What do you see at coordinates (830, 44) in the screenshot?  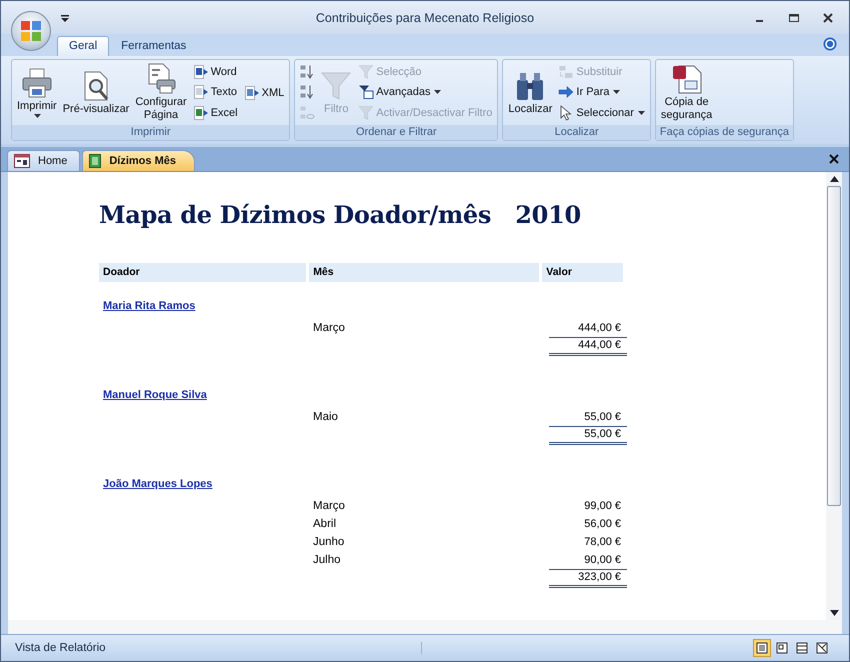 I see `help-icon` at bounding box center [830, 44].